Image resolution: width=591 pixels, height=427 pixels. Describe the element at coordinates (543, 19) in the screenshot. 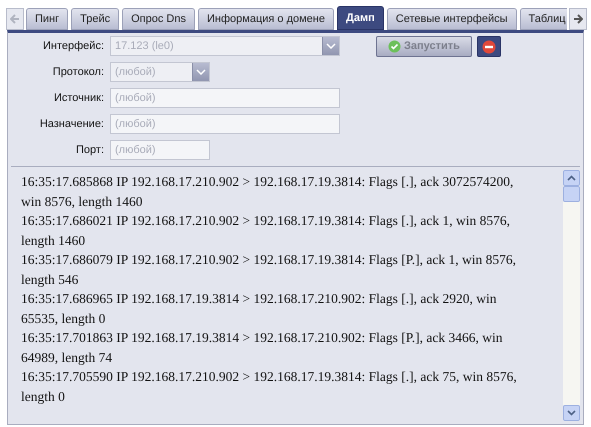

I see `tab: Таблиц` at that location.